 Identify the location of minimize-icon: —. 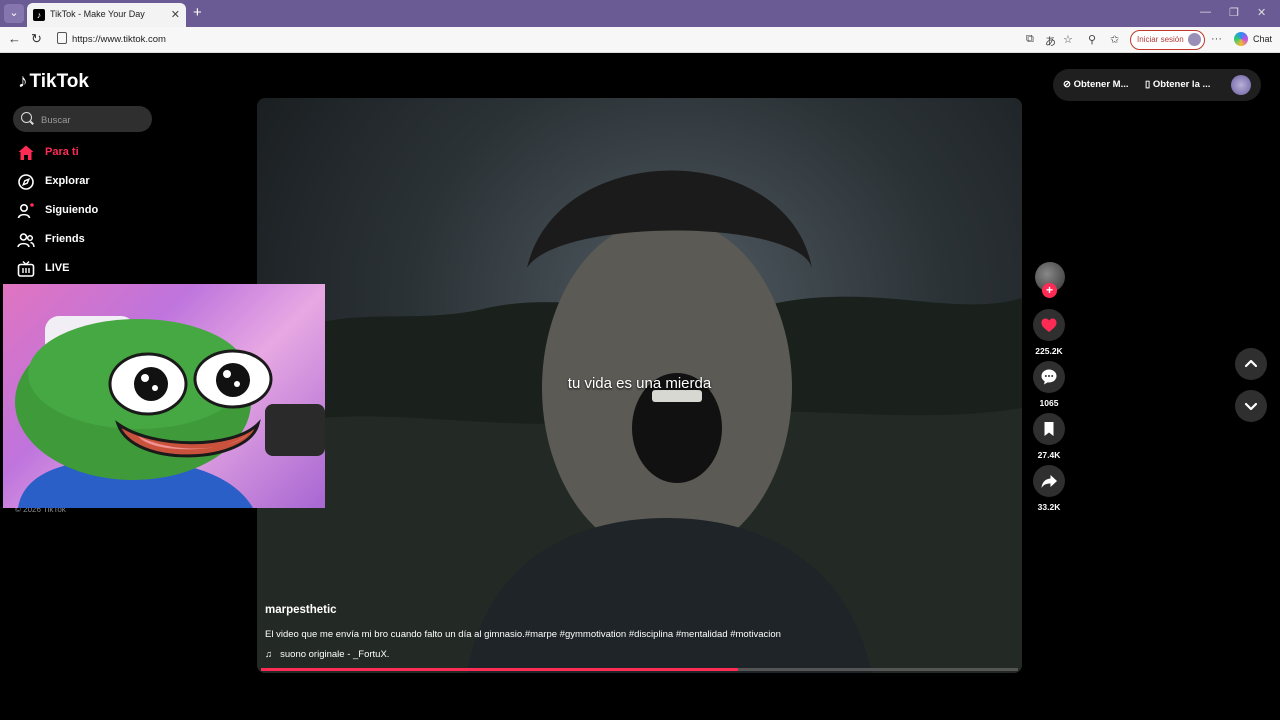
(1205, 12).